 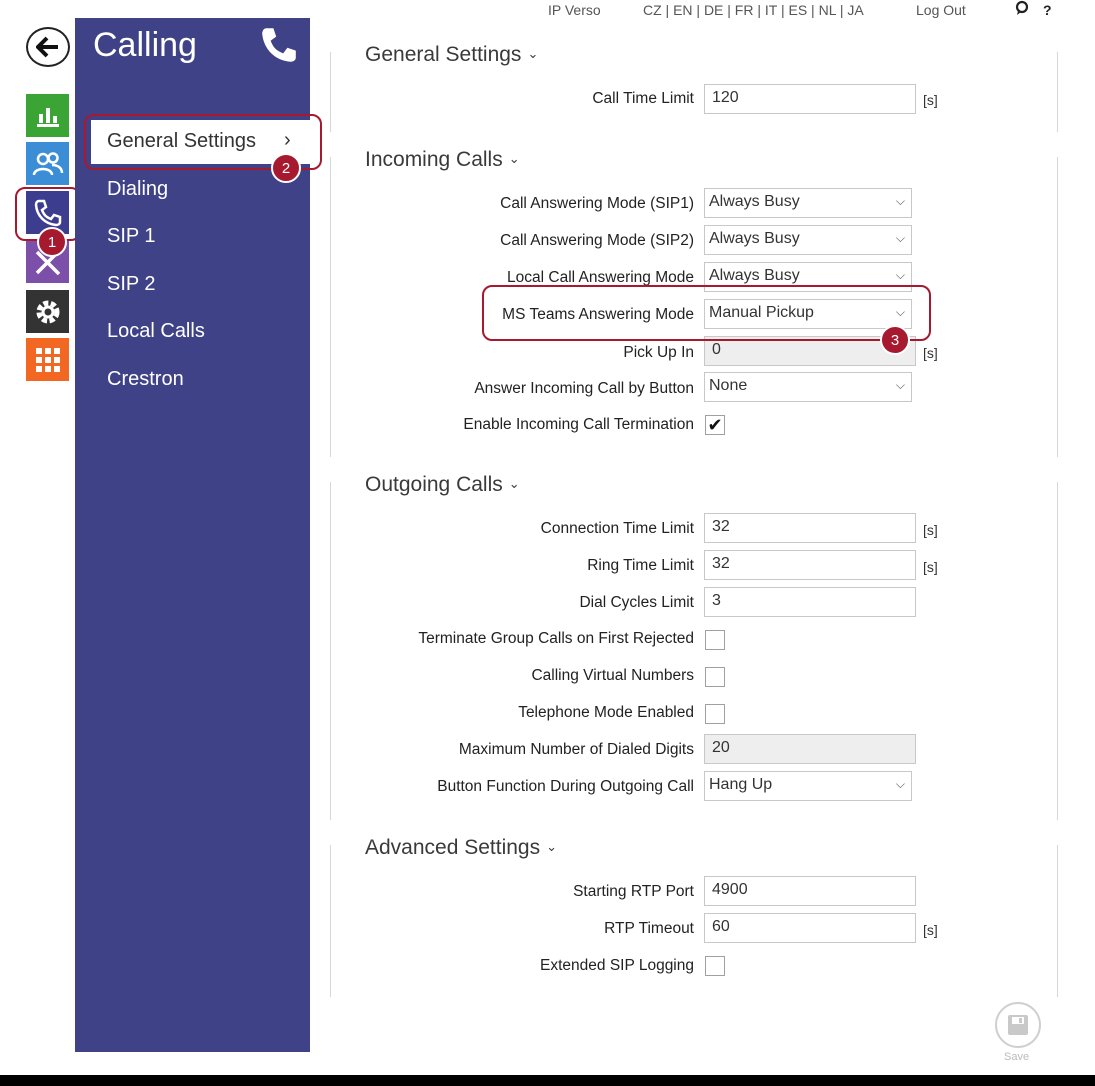 What do you see at coordinates (617, 528) in the screenshot?
I see `connection-time-limit-label: Connection Time Limit` at bounding box center [617, 528].